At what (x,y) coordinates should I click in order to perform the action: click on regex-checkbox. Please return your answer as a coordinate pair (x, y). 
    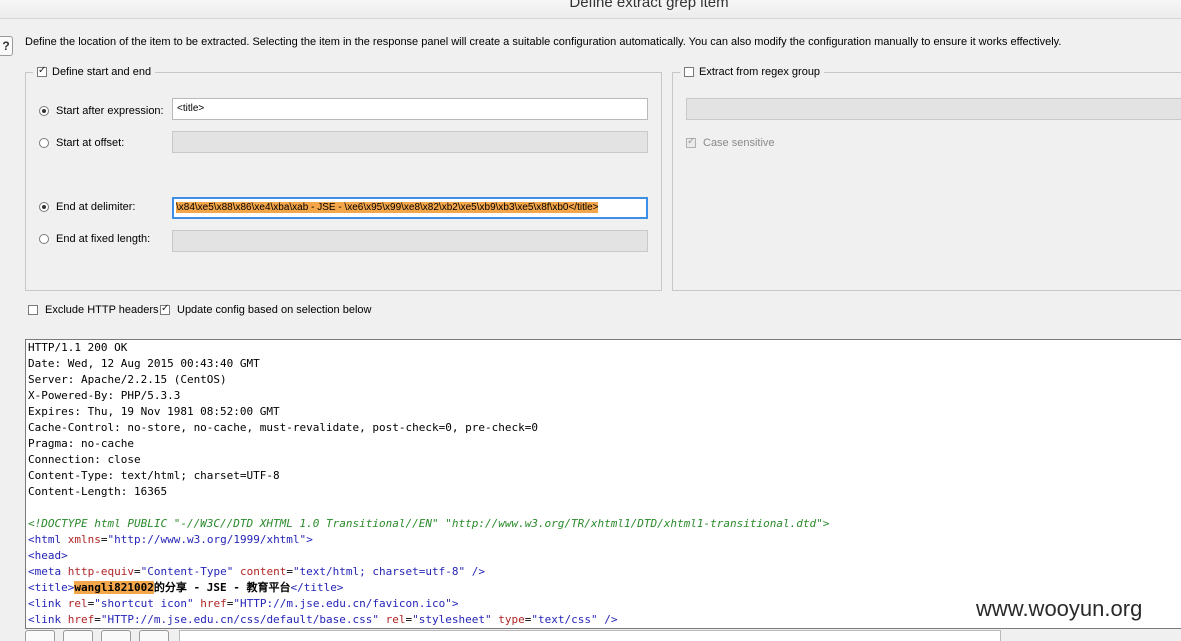
    Looking at the image, I should click on (689, 72).